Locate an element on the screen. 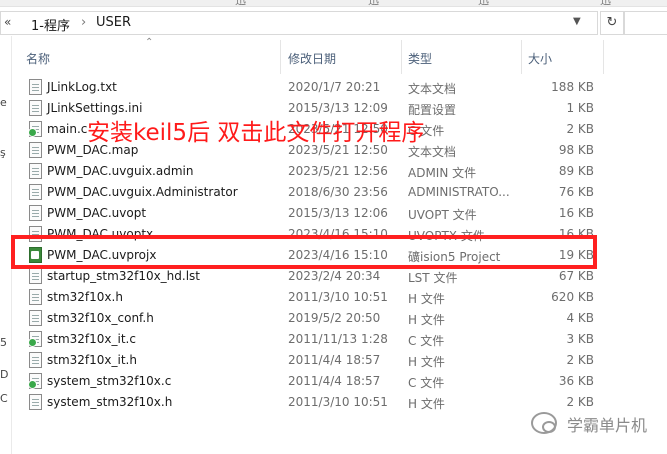  refresh-icon: ↻ is located at coordinates (612, 23).